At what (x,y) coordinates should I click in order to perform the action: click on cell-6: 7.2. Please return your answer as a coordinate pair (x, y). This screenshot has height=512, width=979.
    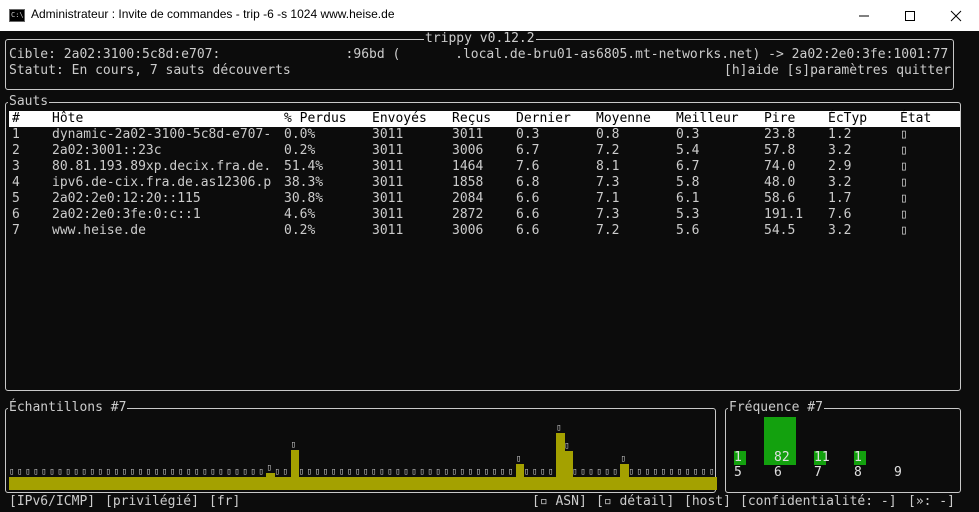
    Looking at the image, I should click on (608, 150).